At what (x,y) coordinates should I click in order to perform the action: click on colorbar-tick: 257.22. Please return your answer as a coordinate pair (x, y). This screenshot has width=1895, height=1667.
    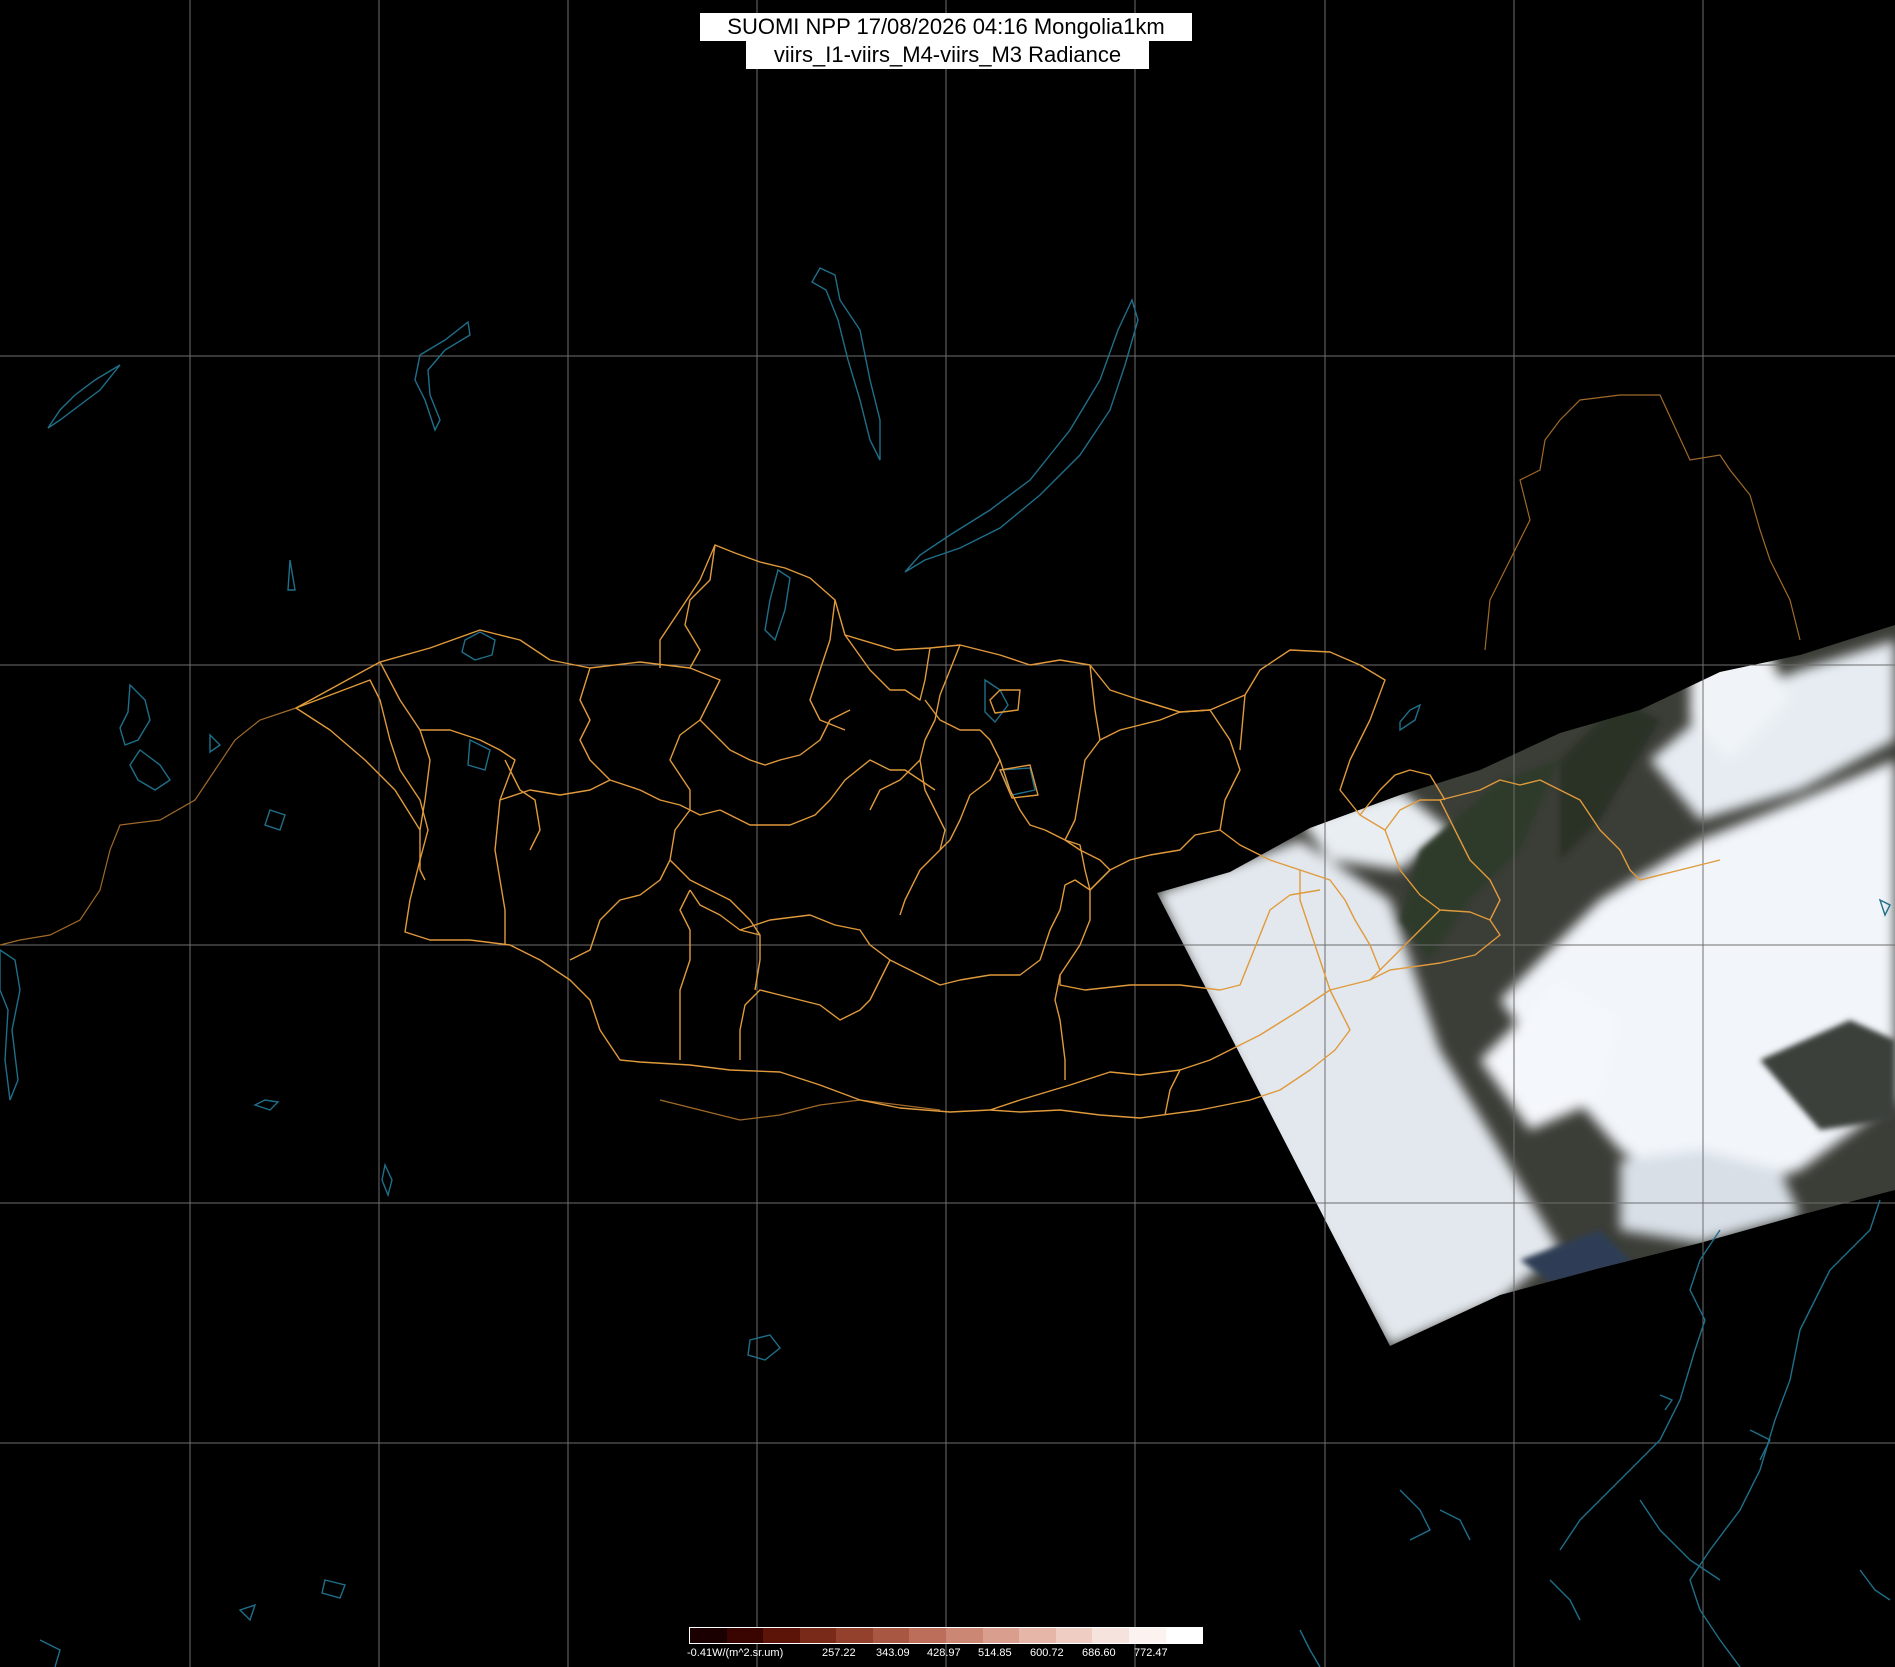
    Looking at the image, I should click on (839, 1653).